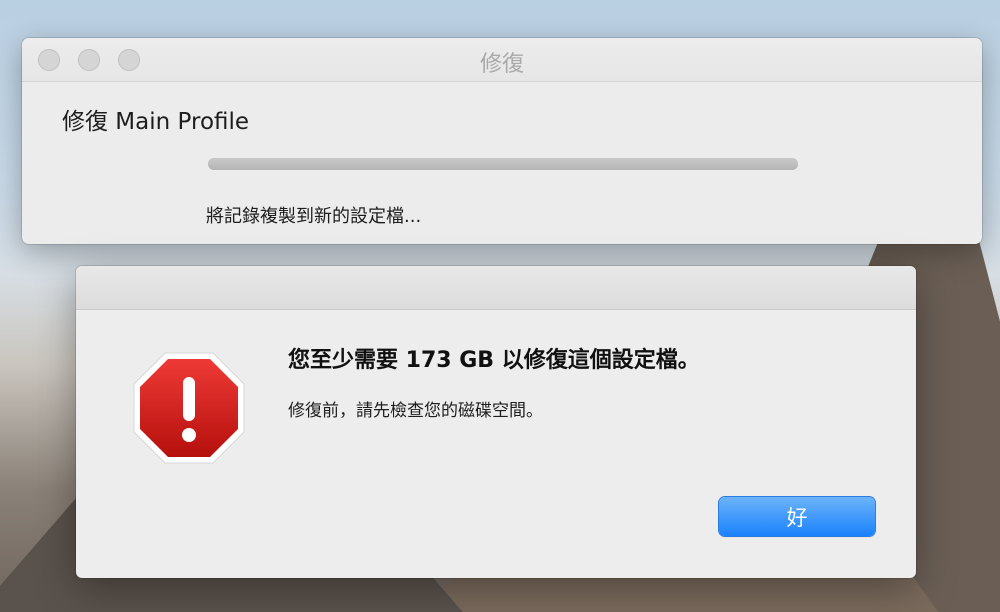 This screenshot has width=1000, height=612. Describe the element at coordinates (415, 411) in the screenshot. I see `alert-message: 修復前，請先檢查您的磁碟空間。` at that location.